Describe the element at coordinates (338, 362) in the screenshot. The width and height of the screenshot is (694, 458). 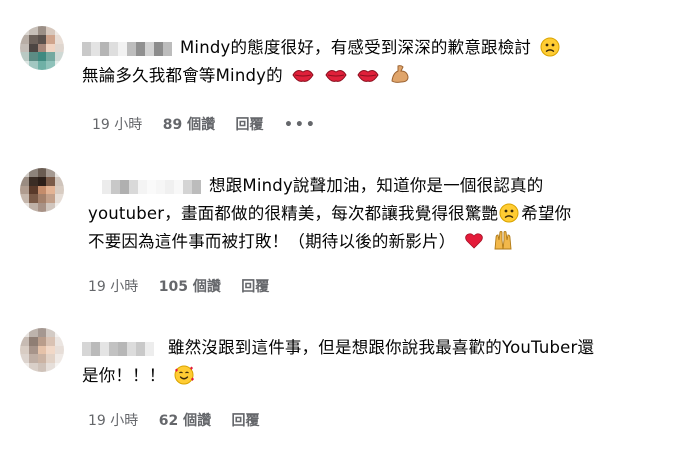
I see `comment-text: 雖然沒跟到這件事，但是想跟你說我最喜歡的YouTuber還 是你！！！` at that location.